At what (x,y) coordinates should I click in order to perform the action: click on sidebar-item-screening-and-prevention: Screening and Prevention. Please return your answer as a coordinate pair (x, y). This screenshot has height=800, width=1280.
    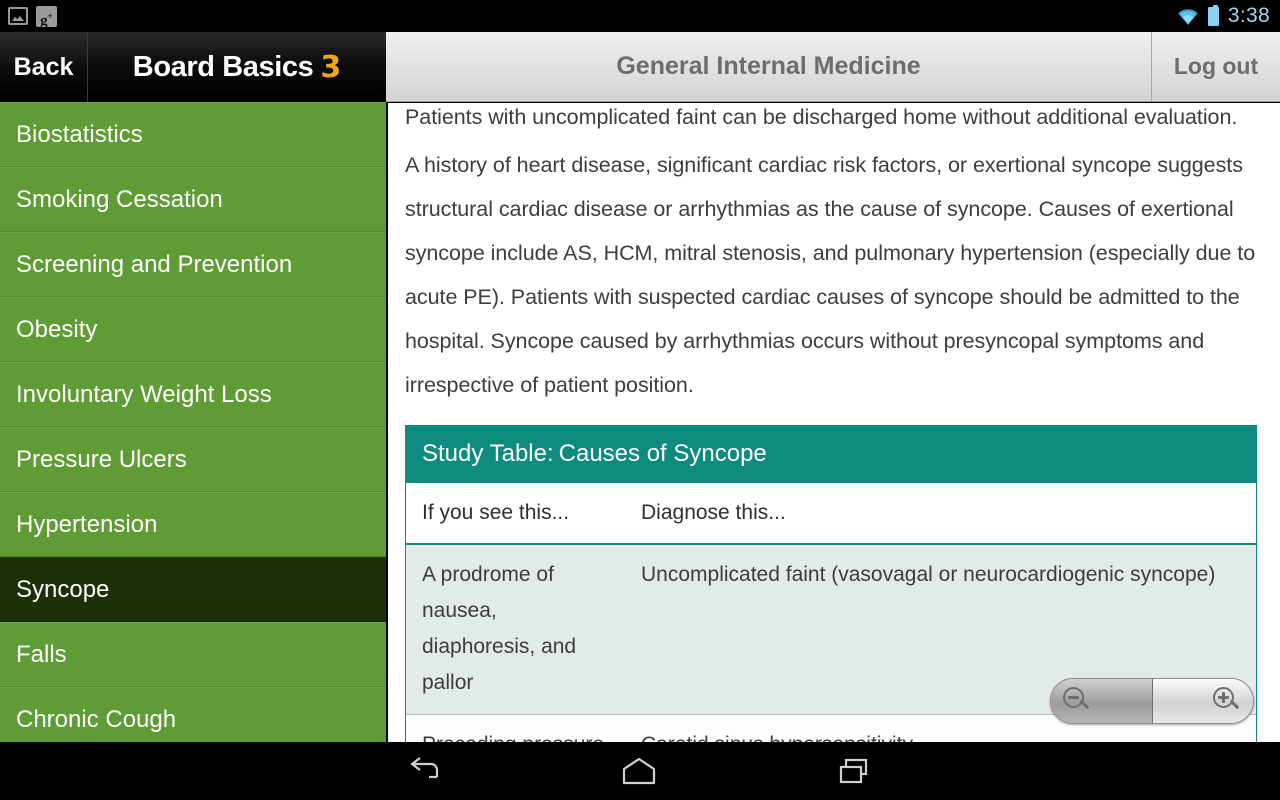
    Looking at the image, I should click on (193, 264).